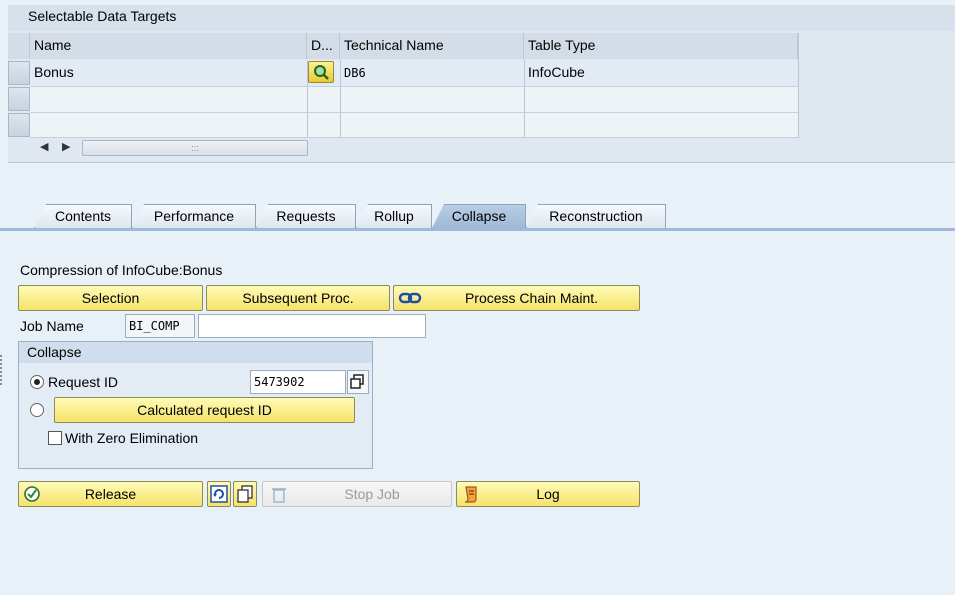  I want to click on page-heading: Compression of InfoCube:Bonus, so click(121, 270).